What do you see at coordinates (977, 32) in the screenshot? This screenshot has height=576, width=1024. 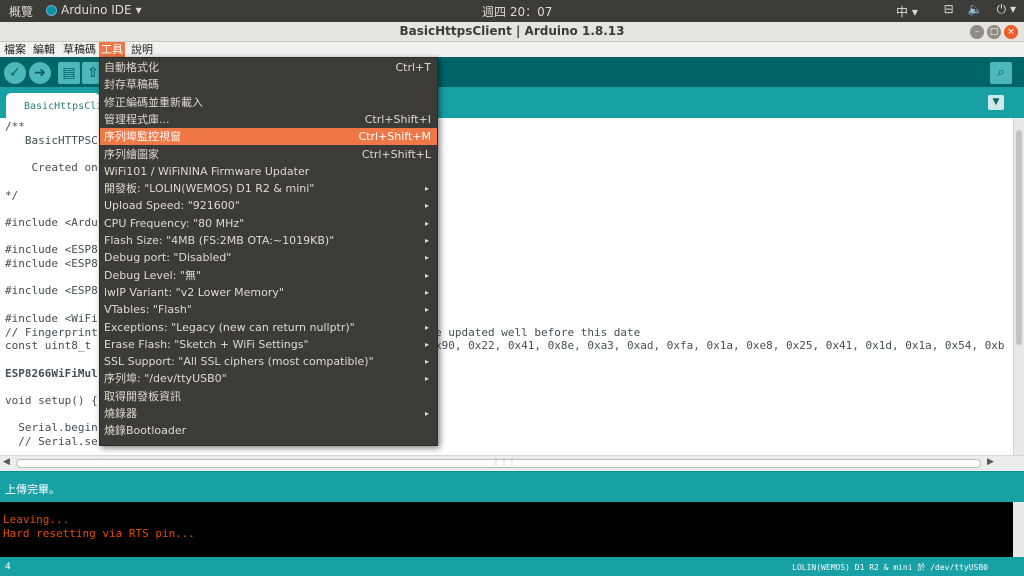 I see `minimize-button: –` at bounding box center [977, 32].